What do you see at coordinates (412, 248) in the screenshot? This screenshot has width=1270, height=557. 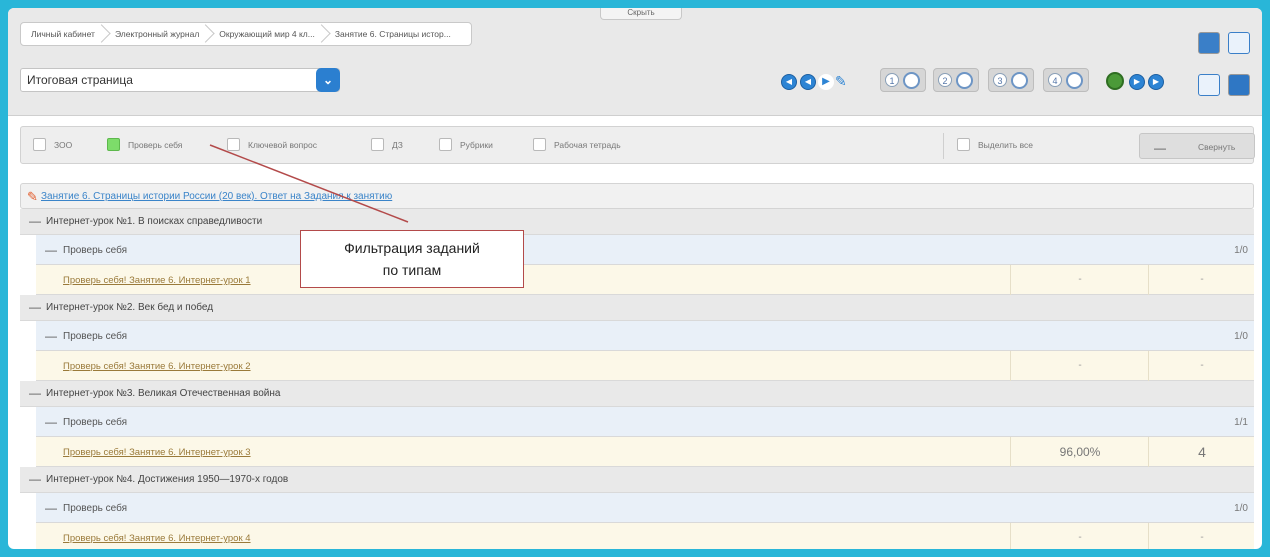 I see `callout-line-1: Фильтрация заданий` at bounding box center [412, 248].